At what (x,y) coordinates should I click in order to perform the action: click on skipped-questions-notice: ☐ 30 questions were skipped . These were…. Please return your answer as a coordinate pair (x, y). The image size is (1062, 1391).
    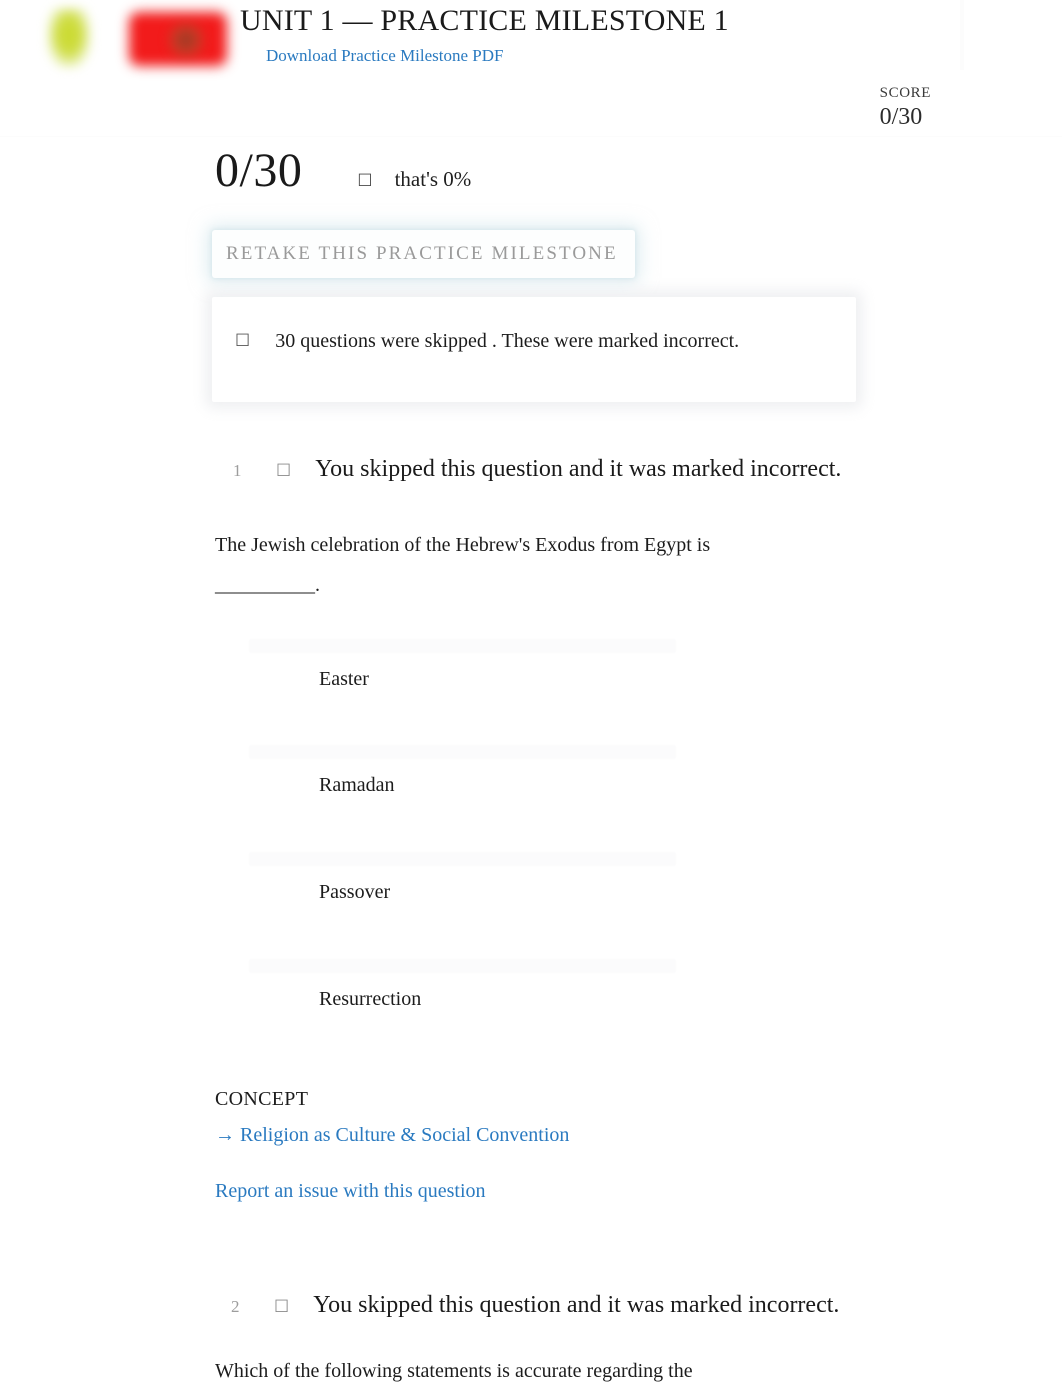
    Looking at the image, I should click on (534, 349).